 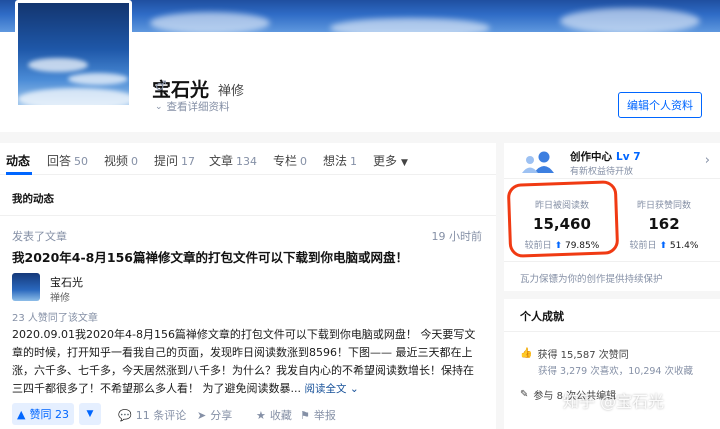 I want to click on tab-articles: 文章 134, so click(x=233, y=160).